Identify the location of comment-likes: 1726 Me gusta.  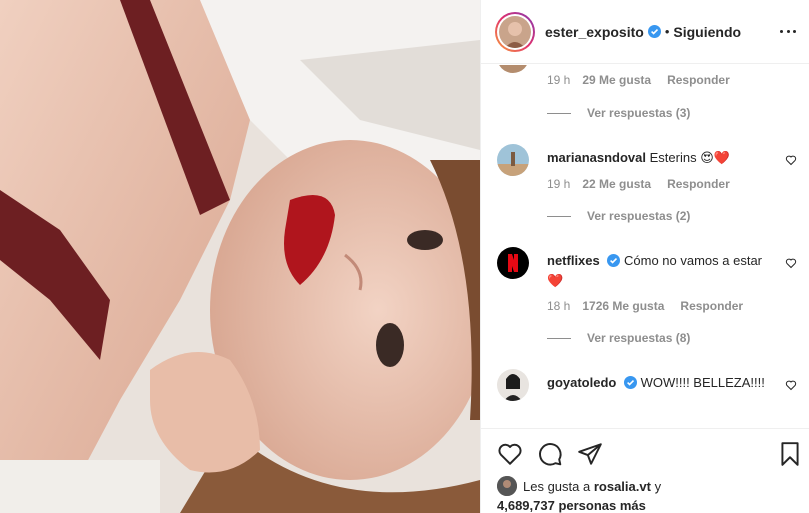
(623, 306).